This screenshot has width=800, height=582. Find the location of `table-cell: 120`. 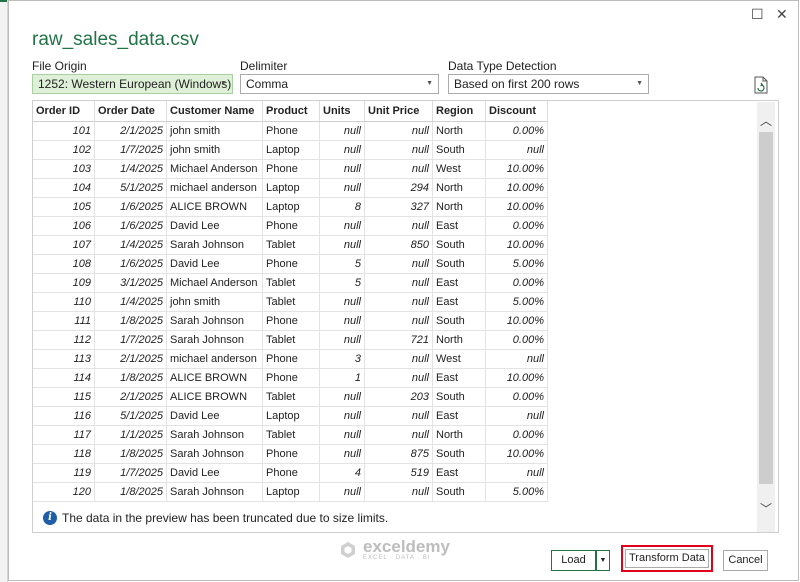

table-cell: 120 is located at coordinates (64, 492).